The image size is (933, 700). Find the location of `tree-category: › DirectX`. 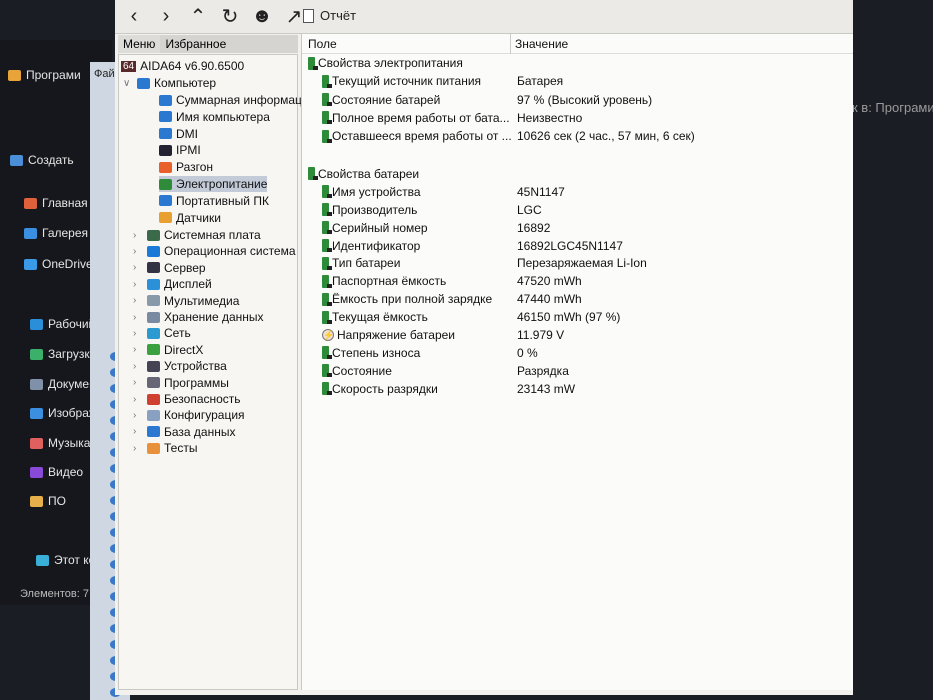

tree-category: › DirectX is located at coordinates (168, 350).